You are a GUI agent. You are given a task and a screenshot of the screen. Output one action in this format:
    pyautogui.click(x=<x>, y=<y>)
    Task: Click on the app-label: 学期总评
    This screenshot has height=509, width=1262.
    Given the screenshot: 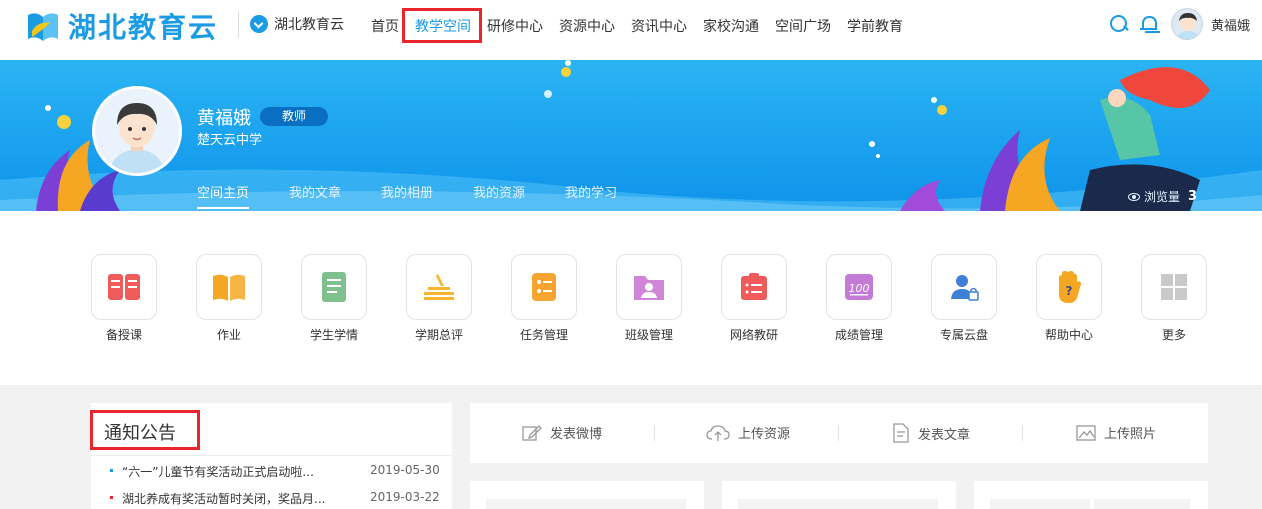 What is the action you would take?
    pyautogui.click(x=438, y=335)
    